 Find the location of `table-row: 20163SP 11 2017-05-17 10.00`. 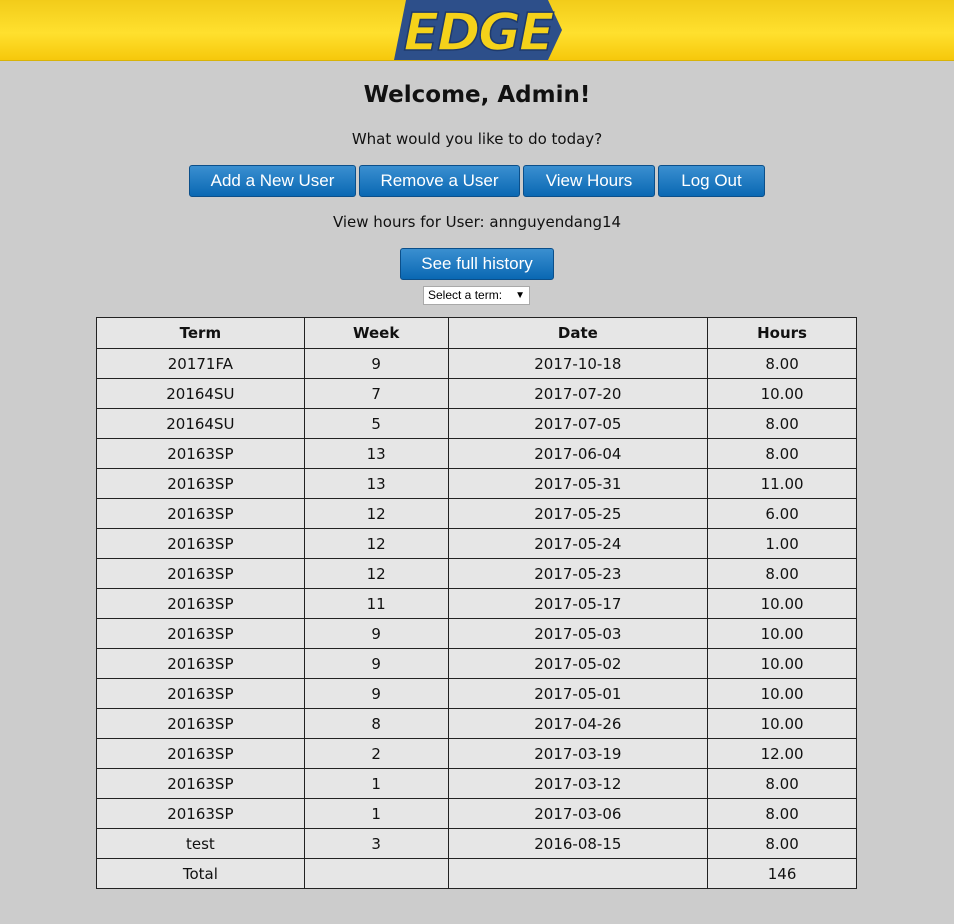

table-row: 20163SP 11 2017-05-17 10.00 is located at coordinates (476, 603).